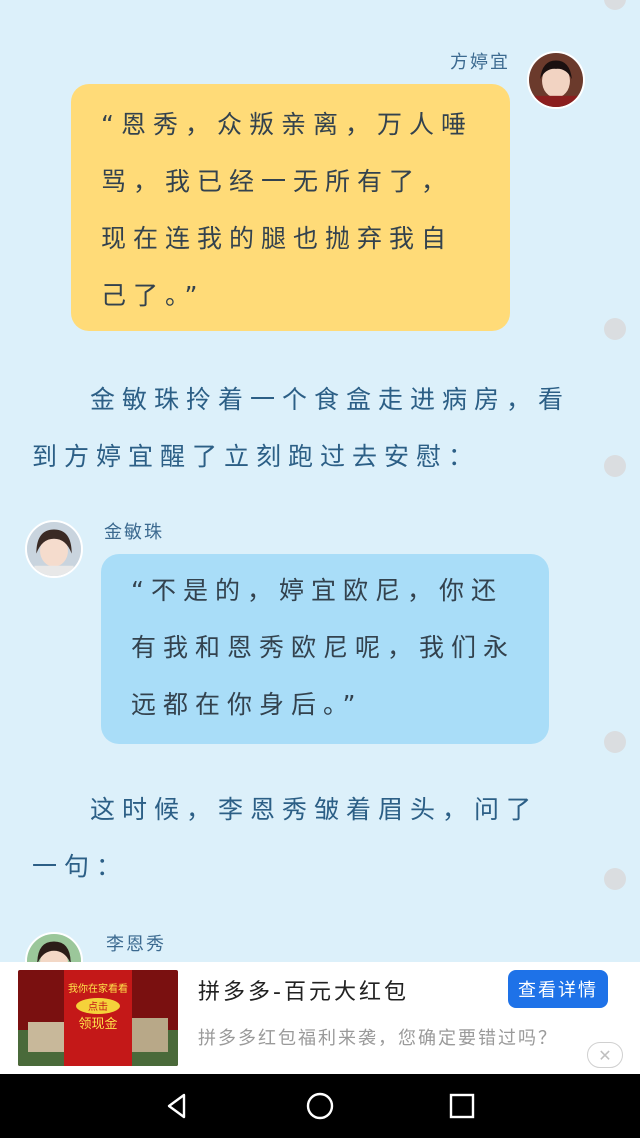 This screenshot has width=640, height=1138. I want to click on speaker-name: 金敏珠, so click(134, 532).